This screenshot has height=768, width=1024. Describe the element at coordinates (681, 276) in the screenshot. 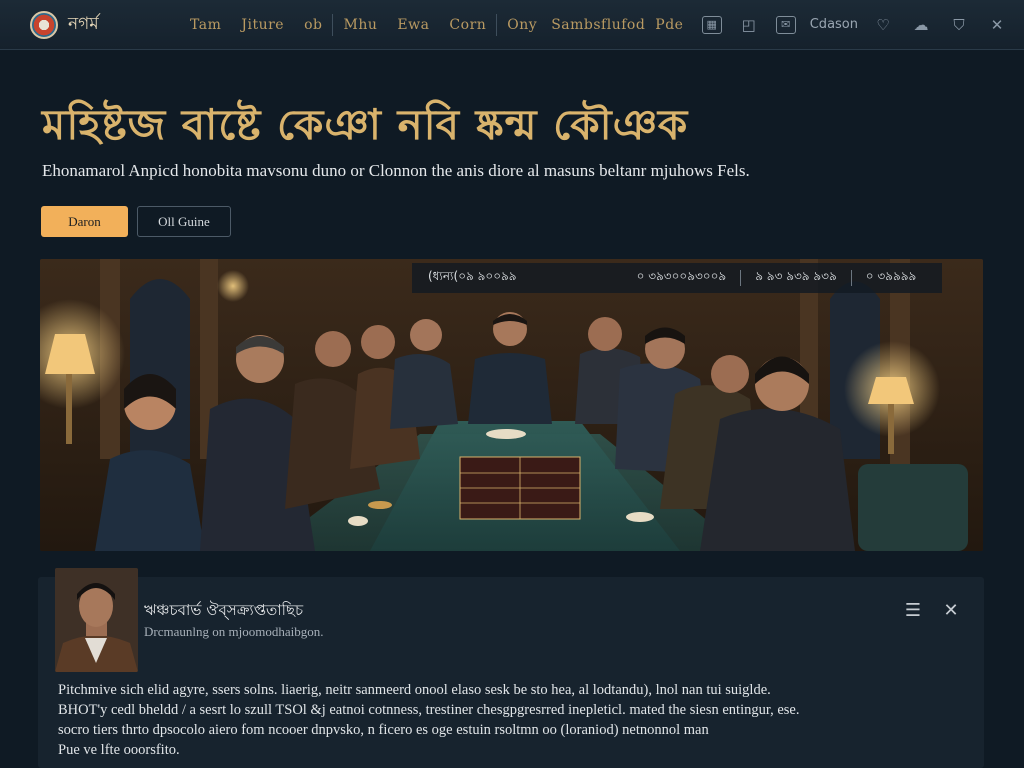

I see `caption-item: ০ ৩৯৩০০৯৩০০৯` at that location.